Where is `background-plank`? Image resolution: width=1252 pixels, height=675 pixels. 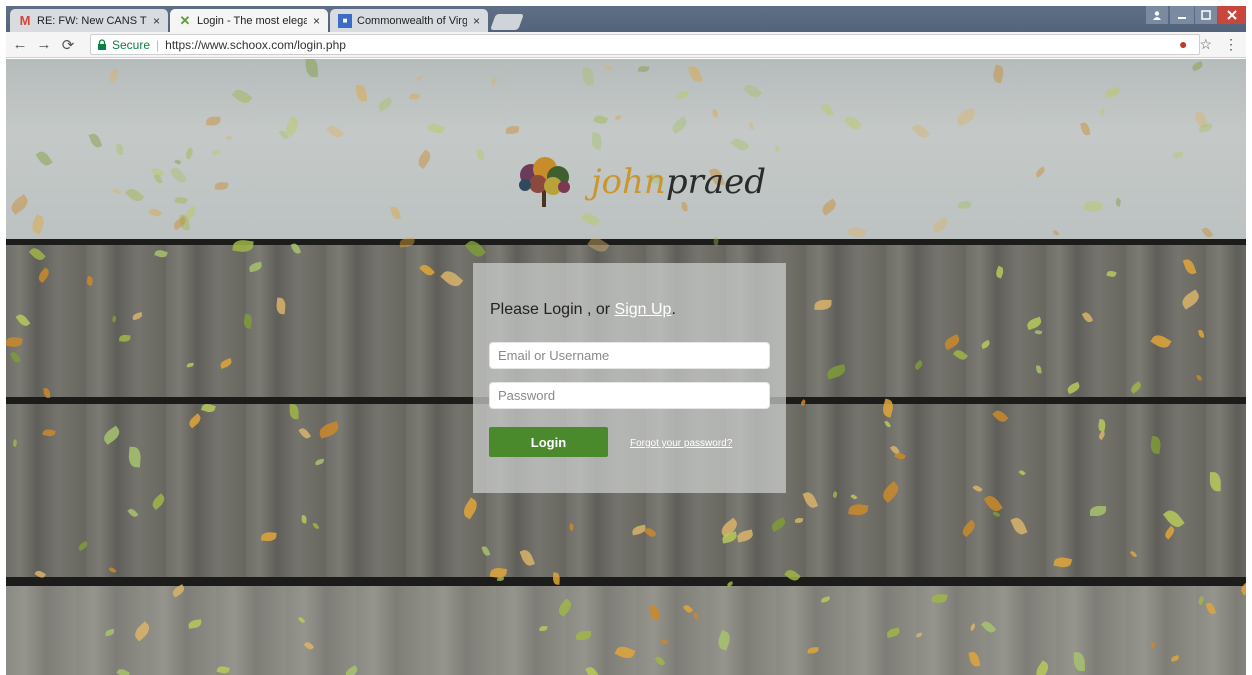 background-plank is located at coordinates (626, 630).